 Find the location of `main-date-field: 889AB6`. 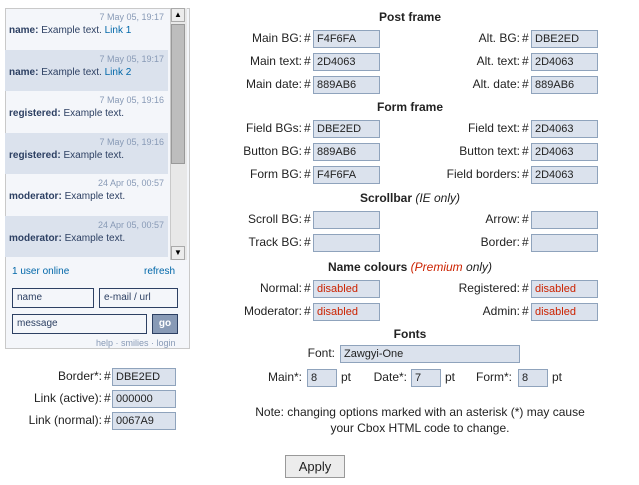

main-date-field: 889AB6 is located at coordinates (346, 85).